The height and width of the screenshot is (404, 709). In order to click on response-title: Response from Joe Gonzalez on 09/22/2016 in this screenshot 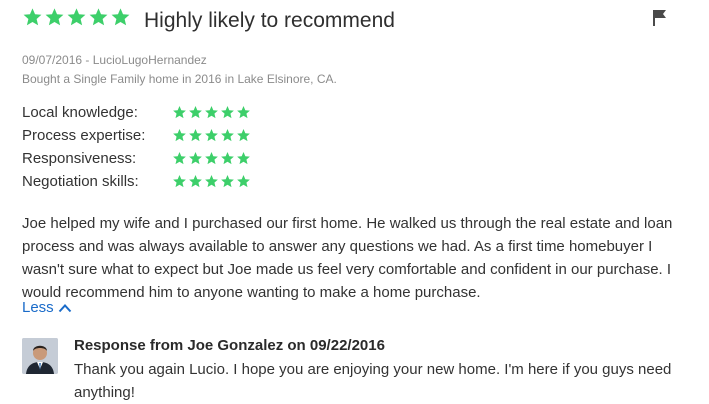, I will do `click(229, 345)`.